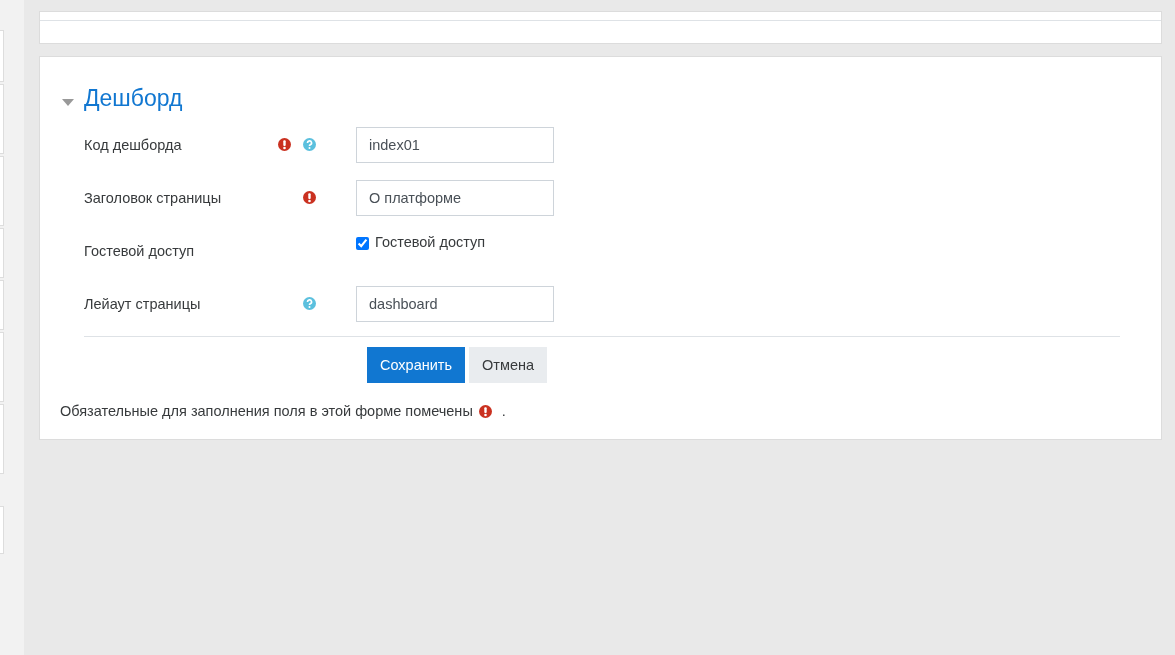 The height and width of the screenshot is (655, 1175). I want to click on checkbox-label: Гостевой доступ, so click(430, 242).